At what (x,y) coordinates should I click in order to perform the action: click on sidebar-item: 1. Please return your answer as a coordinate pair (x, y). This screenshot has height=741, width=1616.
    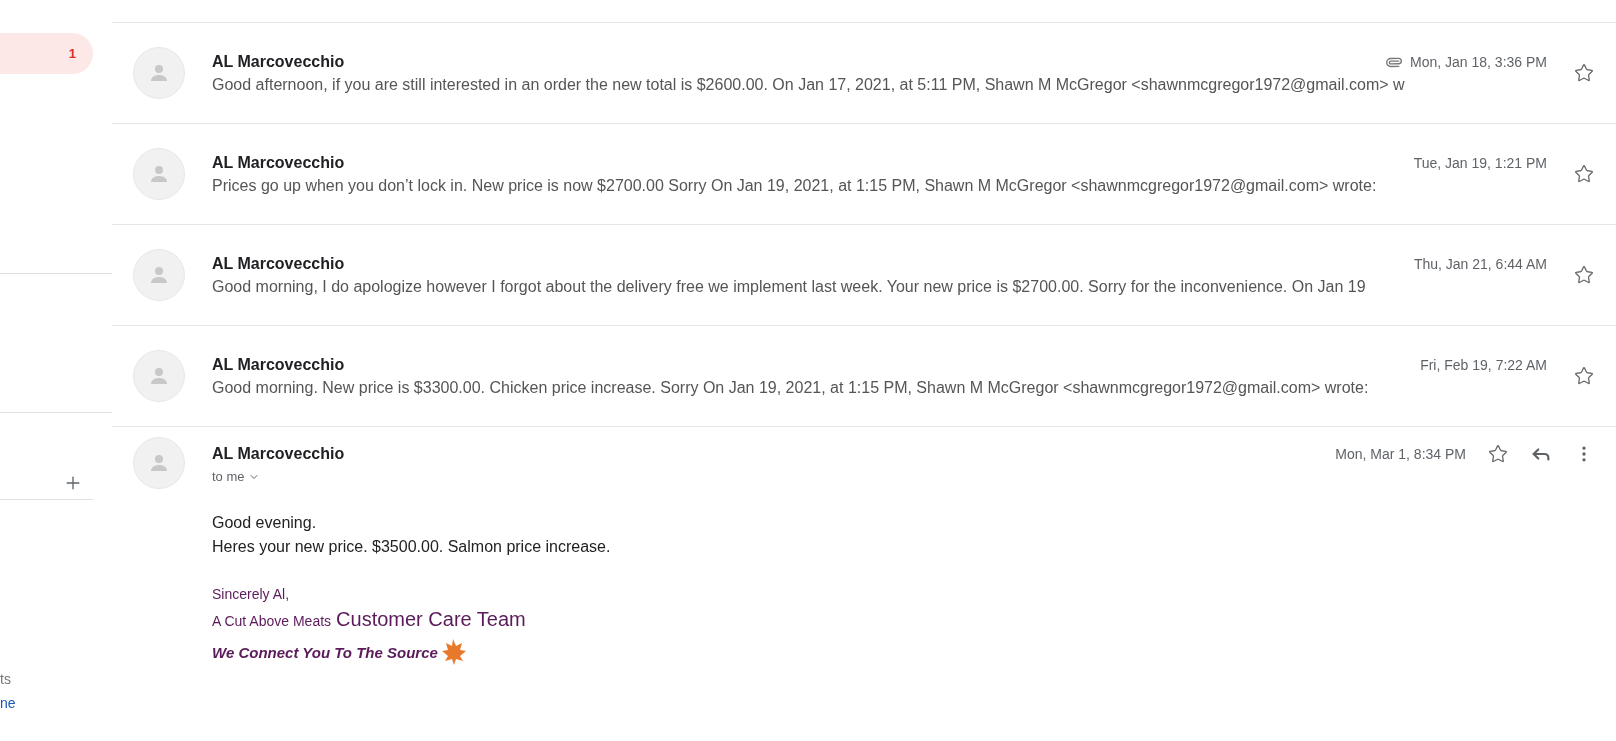
    Looking at the image, I should click on (46, 53).